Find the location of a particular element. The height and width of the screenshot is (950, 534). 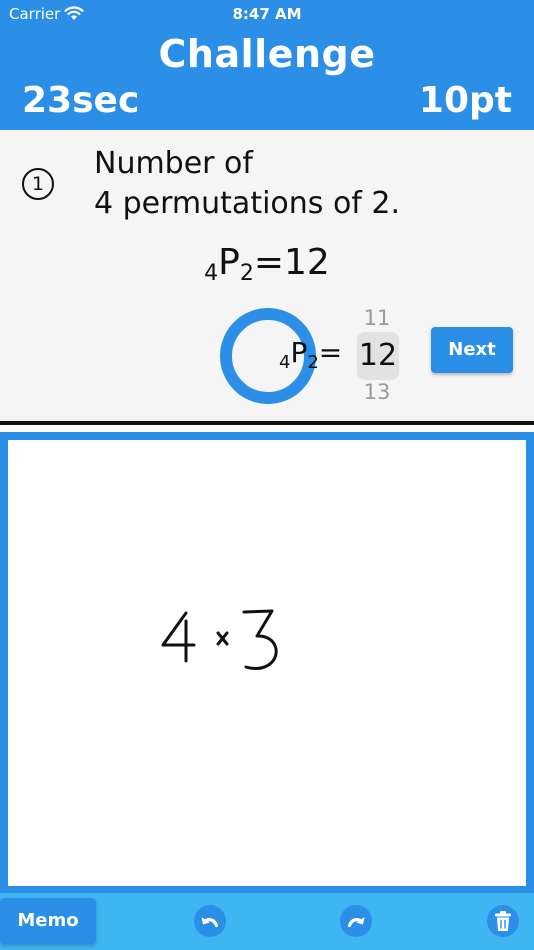

bottom-toolbar: Memo is located at coordinates (267, 921).